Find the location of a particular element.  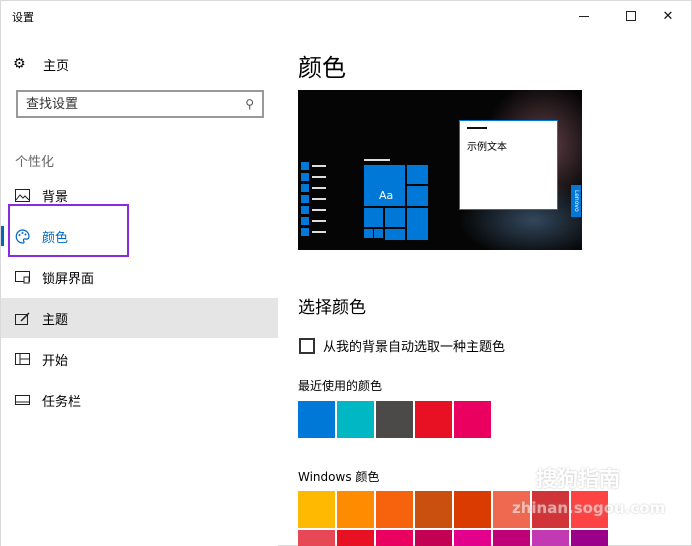

auto-pick-checkbox is located at coordinates (307, 345).